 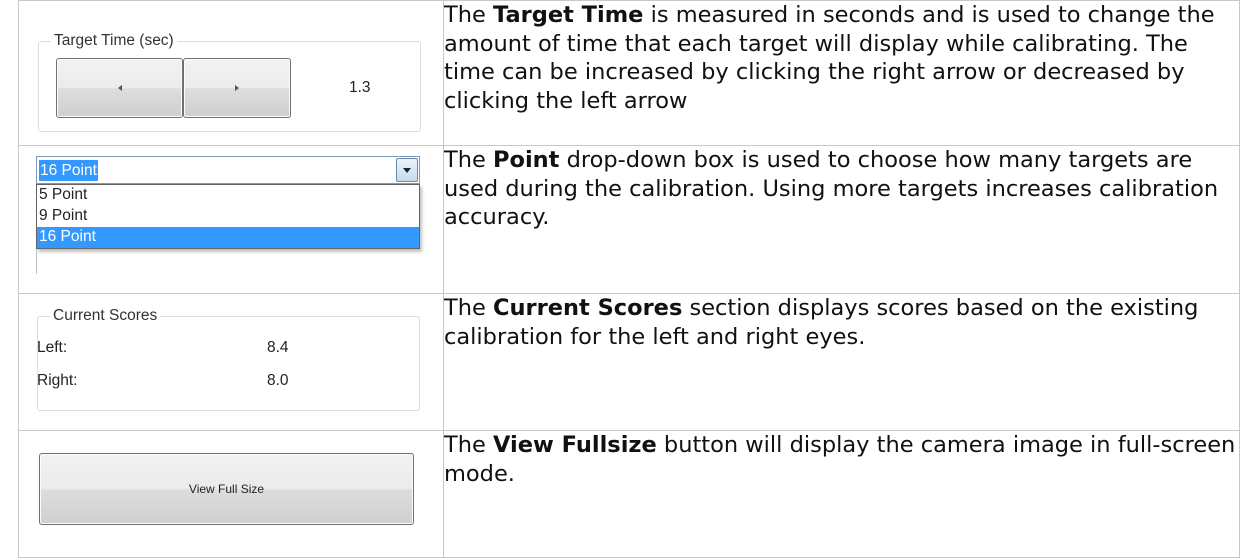 I want to click on group-title: Current Scores, so click(x=105, y=316).